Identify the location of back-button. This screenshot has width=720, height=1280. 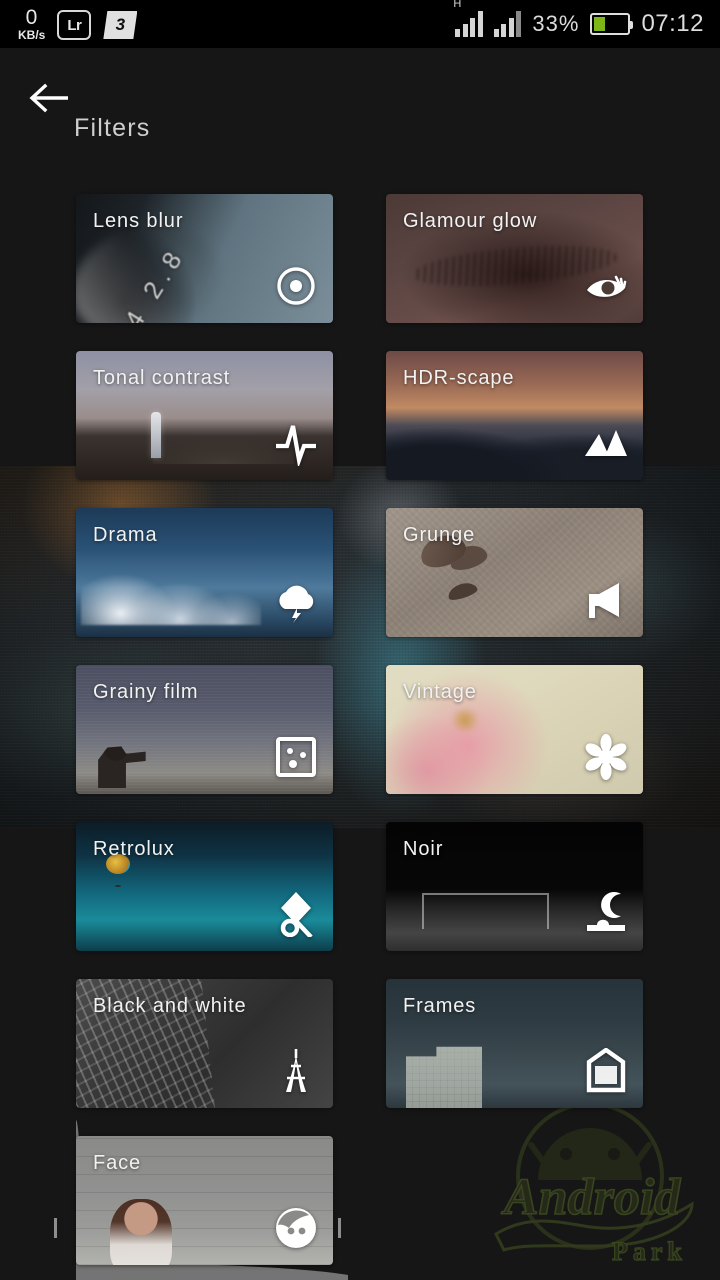
(50, 98).